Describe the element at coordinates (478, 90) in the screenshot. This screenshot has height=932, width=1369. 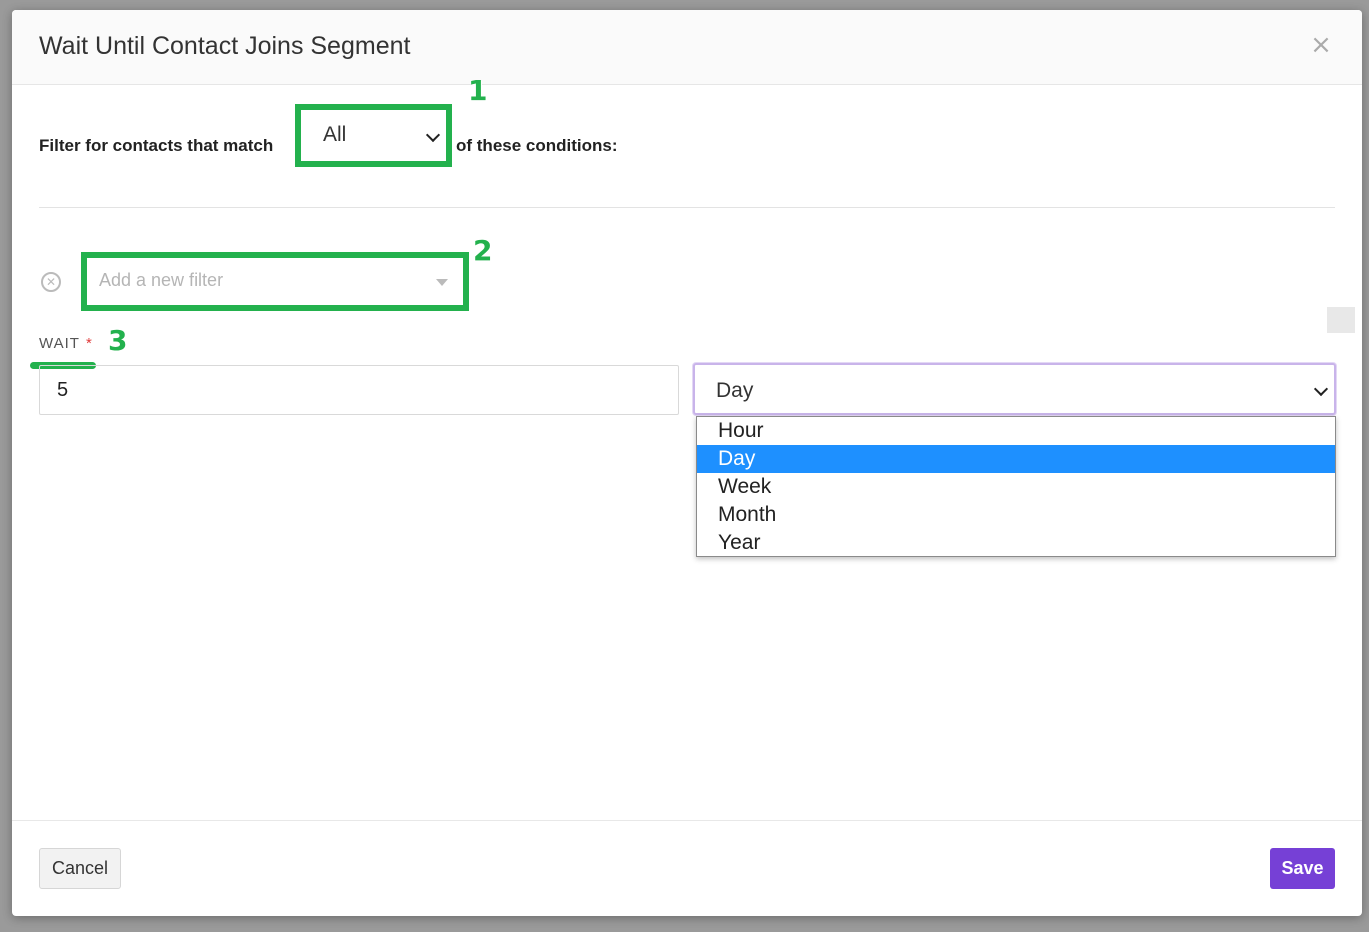
I see `annotation-number-1: 1` at that location.